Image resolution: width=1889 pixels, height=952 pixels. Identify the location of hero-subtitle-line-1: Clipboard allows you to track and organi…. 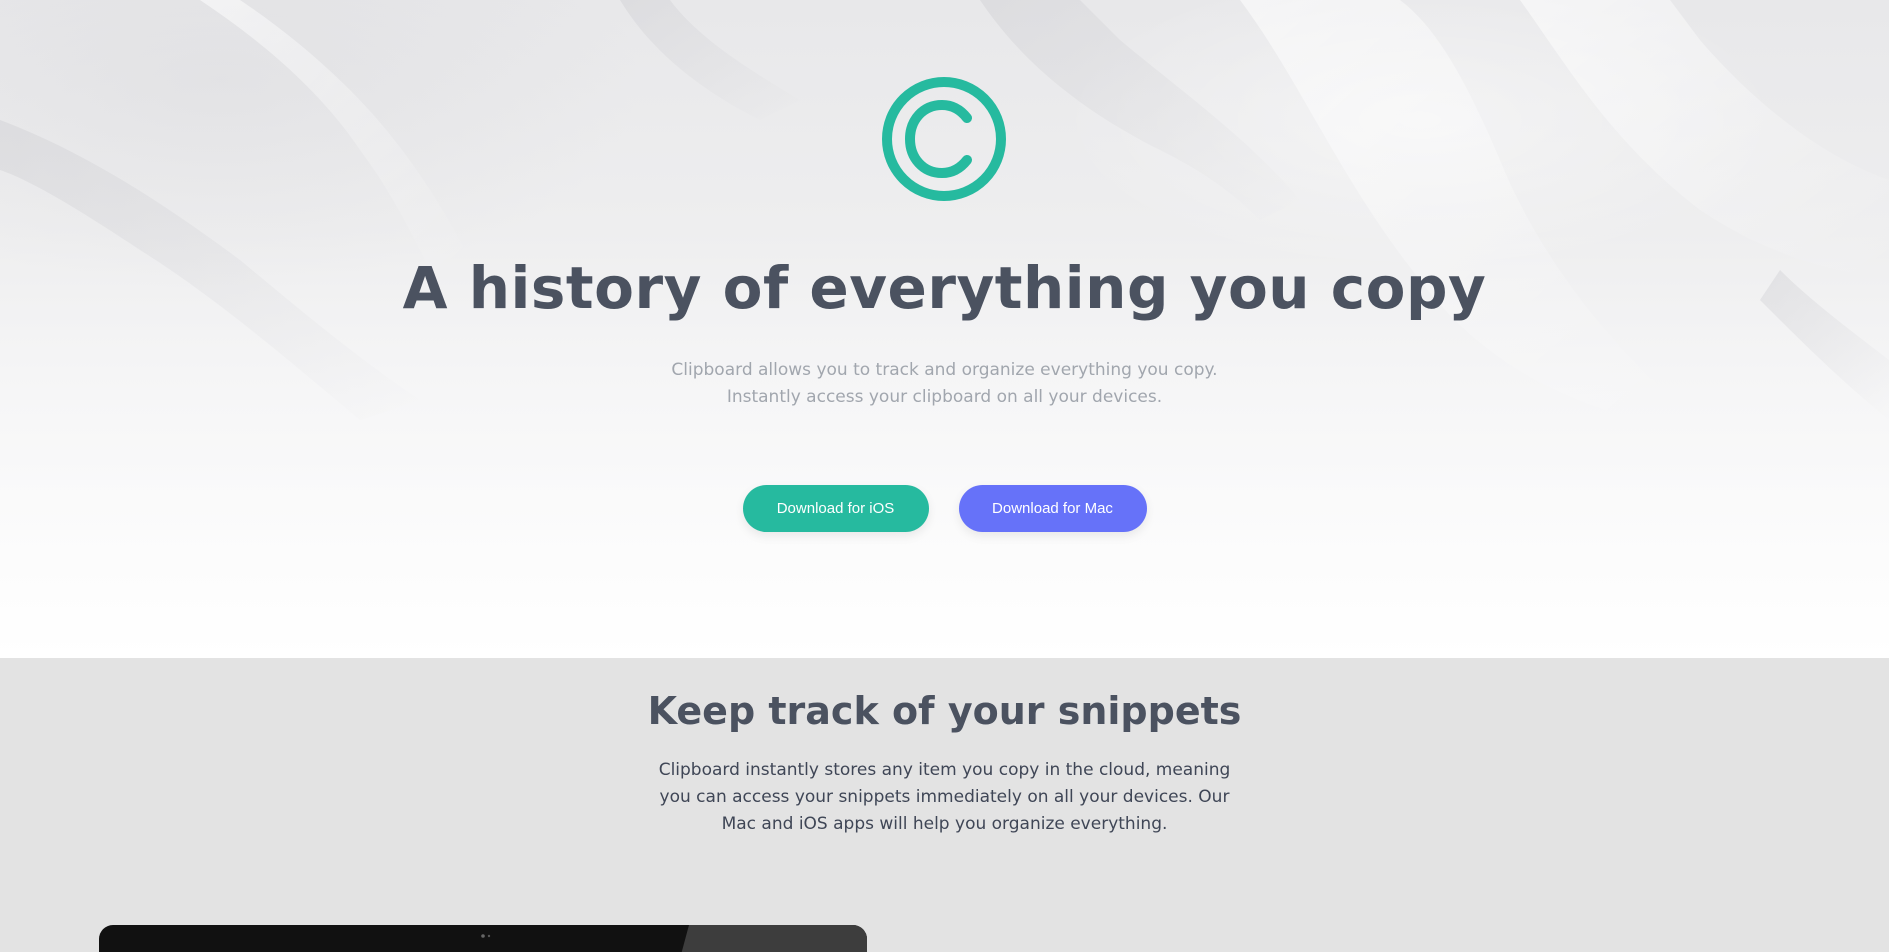
(944, 370).